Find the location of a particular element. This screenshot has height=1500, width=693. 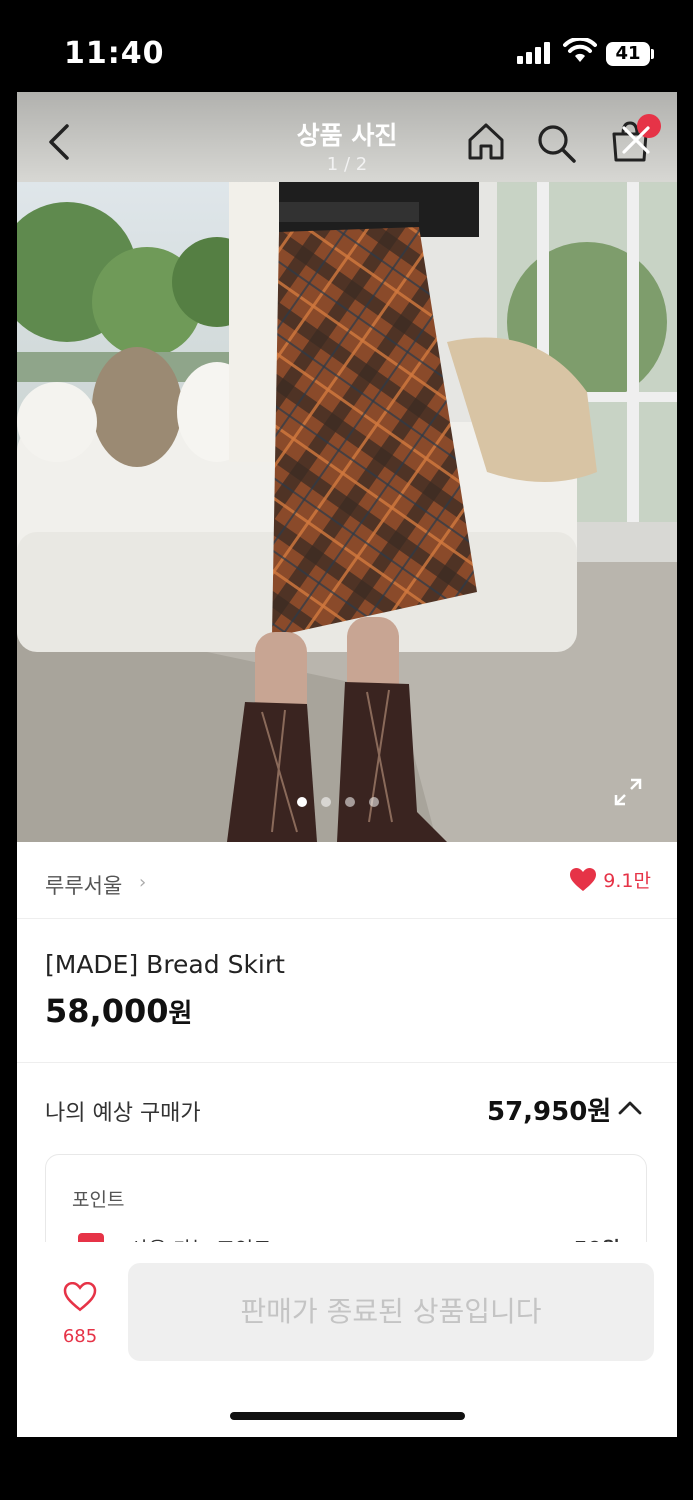

brand-name: 루루서울 is located at coordinates (83, 885).